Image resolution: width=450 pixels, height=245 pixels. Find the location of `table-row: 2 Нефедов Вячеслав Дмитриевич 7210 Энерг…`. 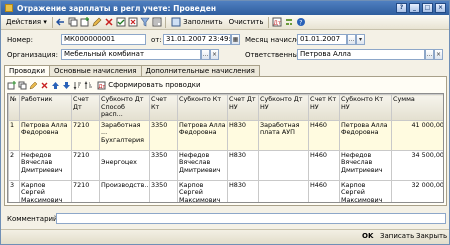

table-row: 2 Нефедов Вячеслав Дмитриевич 7210 Энерг… is located at coordinates (225, 165).